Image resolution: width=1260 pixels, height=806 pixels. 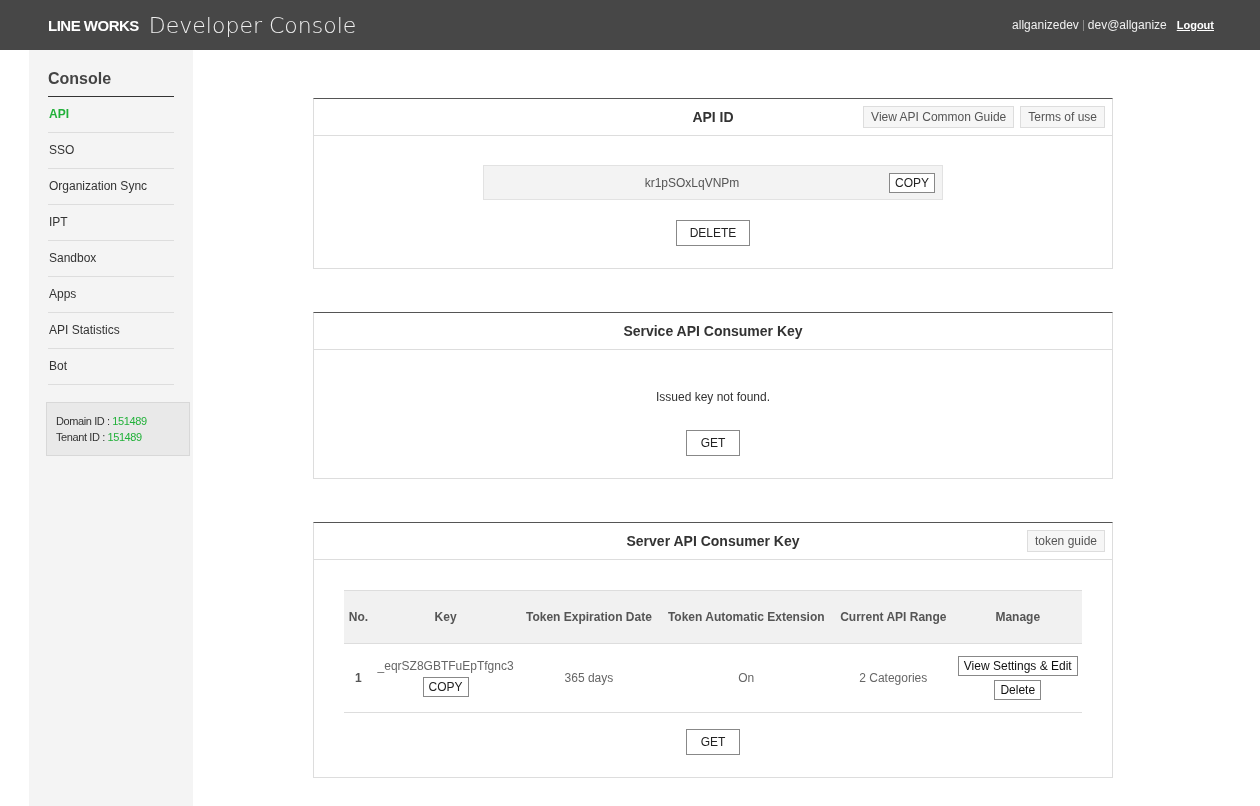 I want to click on info-label: Domain ID :, so click(x=83, y=421).